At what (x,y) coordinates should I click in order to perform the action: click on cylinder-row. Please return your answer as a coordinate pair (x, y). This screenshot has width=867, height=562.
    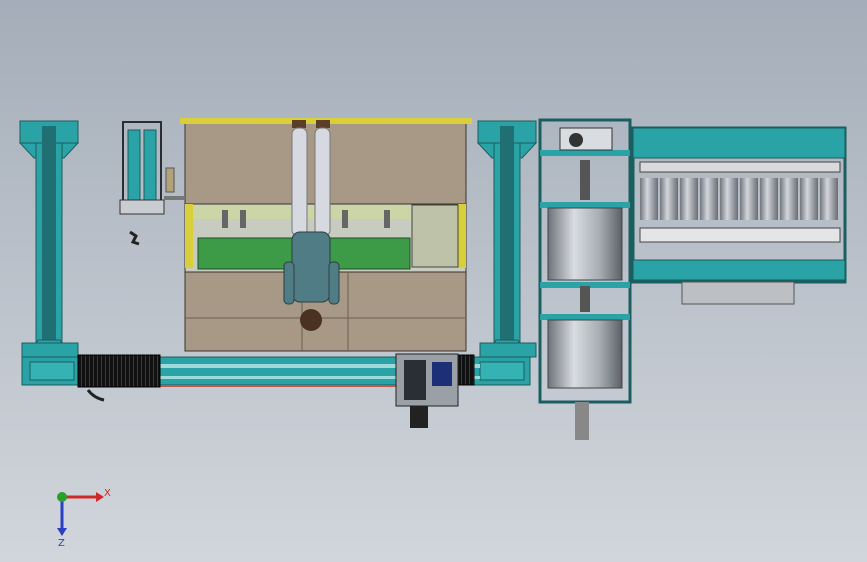
    Looking at the image, I should click on (739, 199).